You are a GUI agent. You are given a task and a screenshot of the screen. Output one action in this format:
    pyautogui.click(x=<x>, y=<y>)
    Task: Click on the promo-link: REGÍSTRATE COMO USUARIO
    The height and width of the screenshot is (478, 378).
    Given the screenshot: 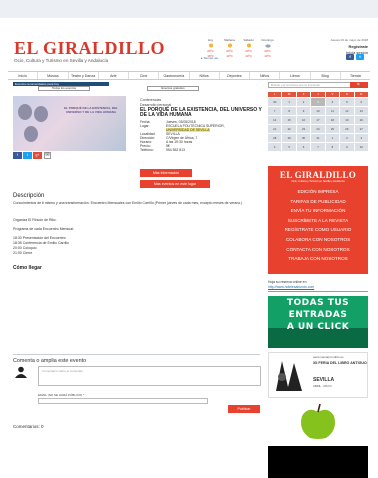 What is the action you would take?
    pyautogui.click(x=318, y=230)
    